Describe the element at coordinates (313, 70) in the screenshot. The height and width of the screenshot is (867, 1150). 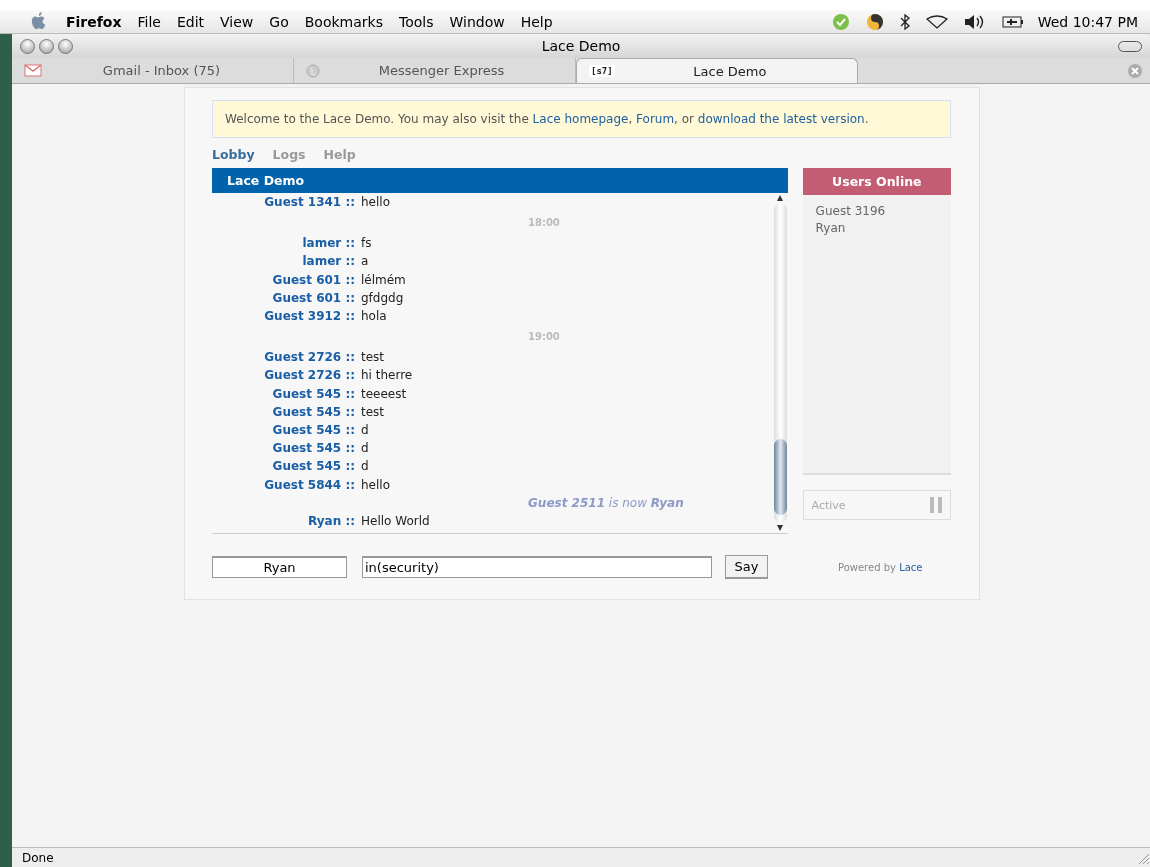
I see `globe-icon` at that location.